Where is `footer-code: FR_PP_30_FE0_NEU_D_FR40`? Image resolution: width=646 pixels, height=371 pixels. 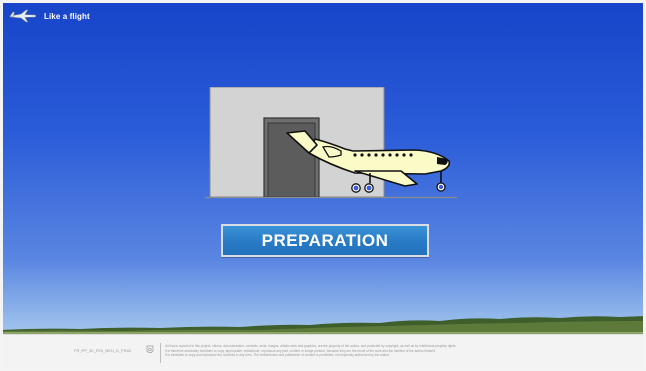
footer-code: FR_PP_30_FE0_NEU_D_FR40 is located at coordinates (102, 350).